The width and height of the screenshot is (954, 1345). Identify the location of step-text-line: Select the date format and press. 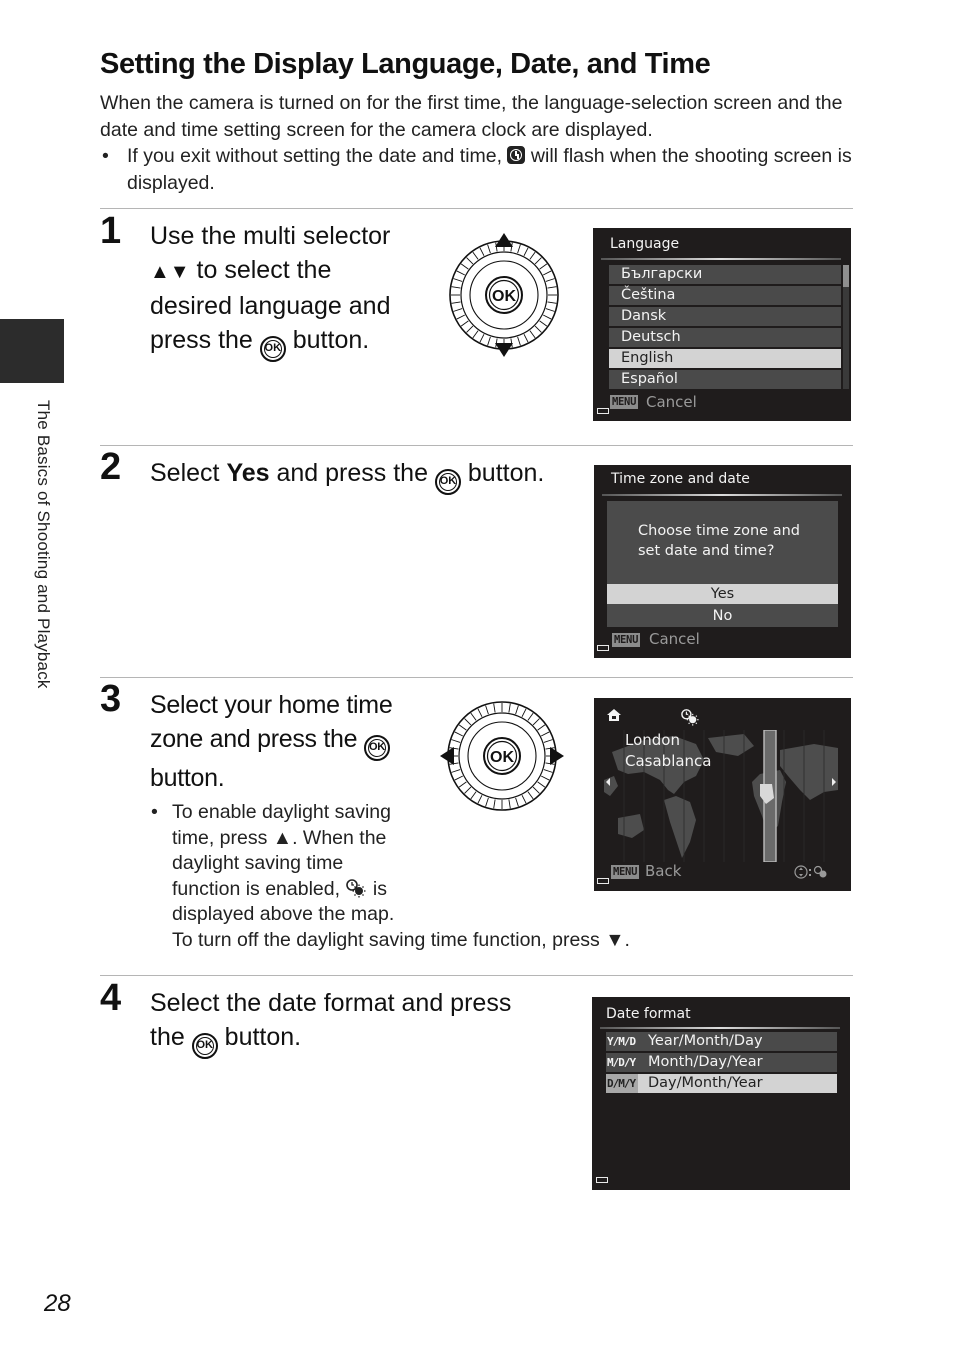
(331, 1003).